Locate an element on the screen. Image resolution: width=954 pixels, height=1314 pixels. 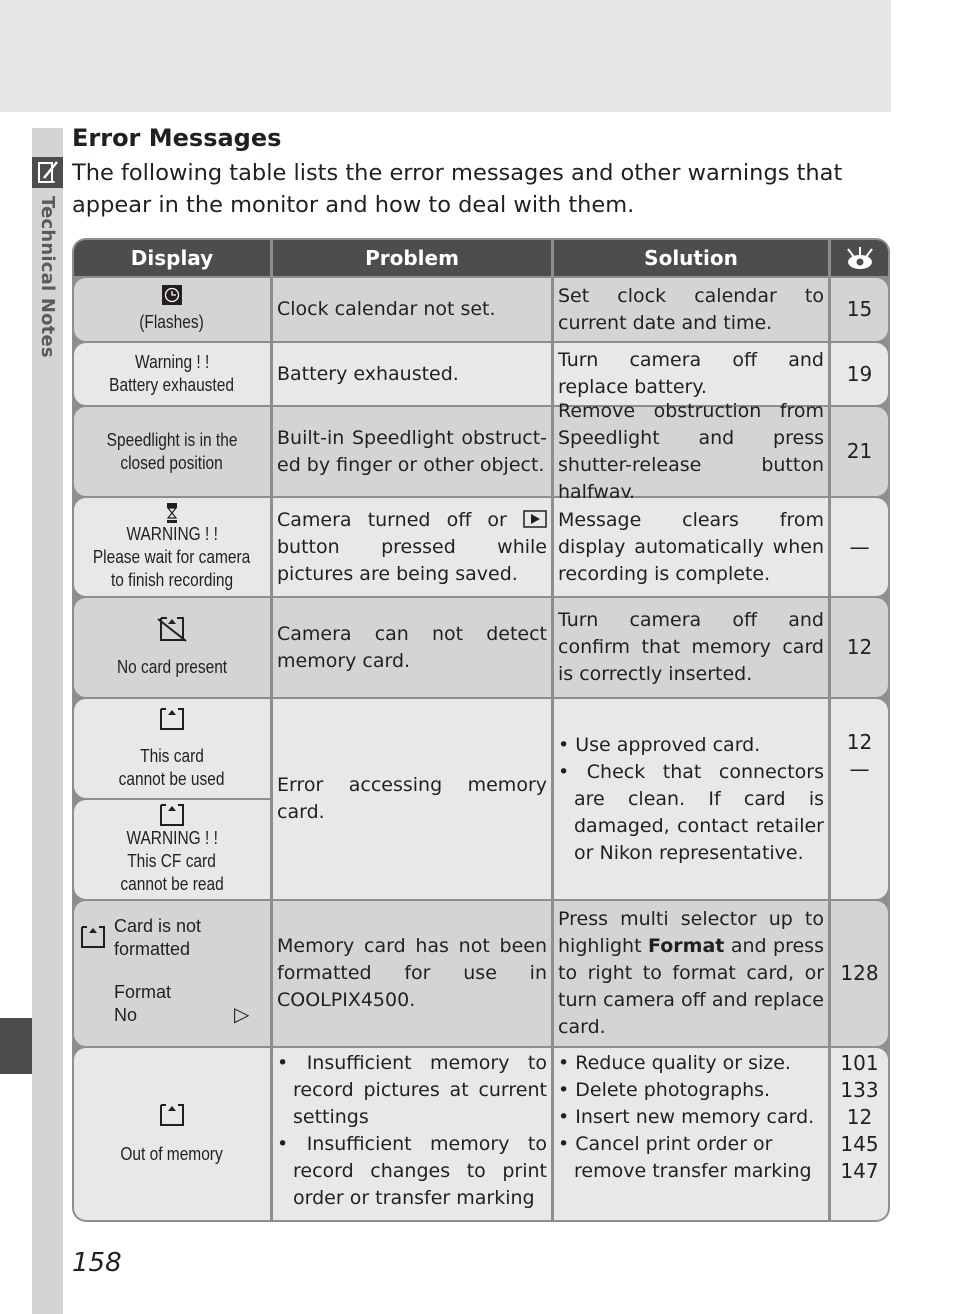
table-row-1-problem: Clock calendar not set. is located at coordinates (412, 309).